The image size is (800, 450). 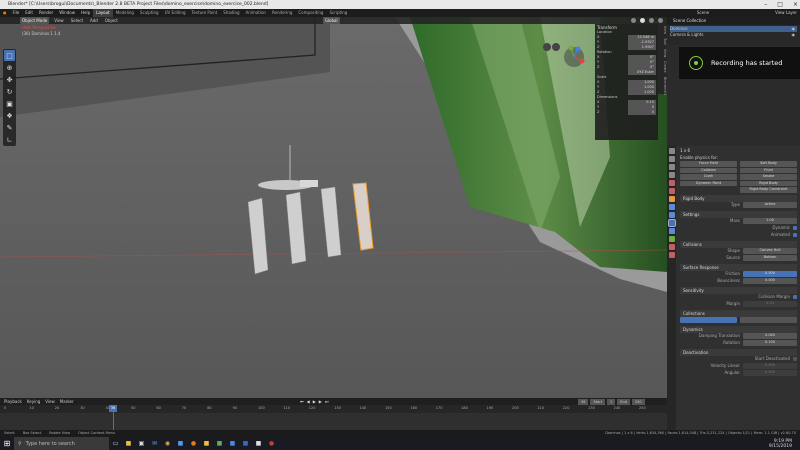 I want to click on taskbar-search: ⚲ Type here to search, so click(x=61, y=443).